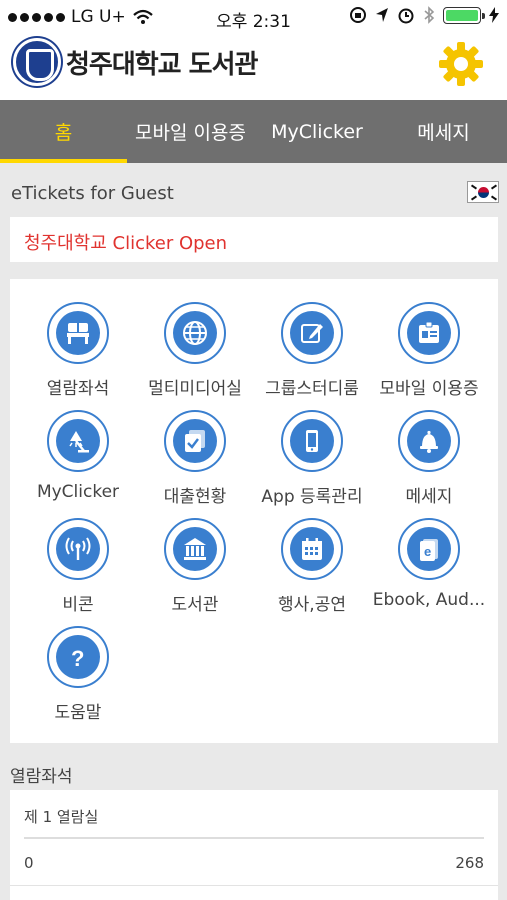 The width and height of the screenshot is (507, 900). What do you see at coordinates (195, 497) in the screenshot?
I see `menu-item-label: 대출현황` at bounding box center [195, 497].